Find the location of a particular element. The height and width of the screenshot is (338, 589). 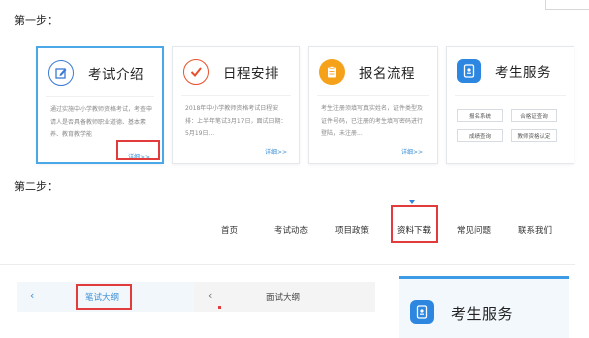

nav-item-faq: 常见问题 is located at coordinates (474, 230).